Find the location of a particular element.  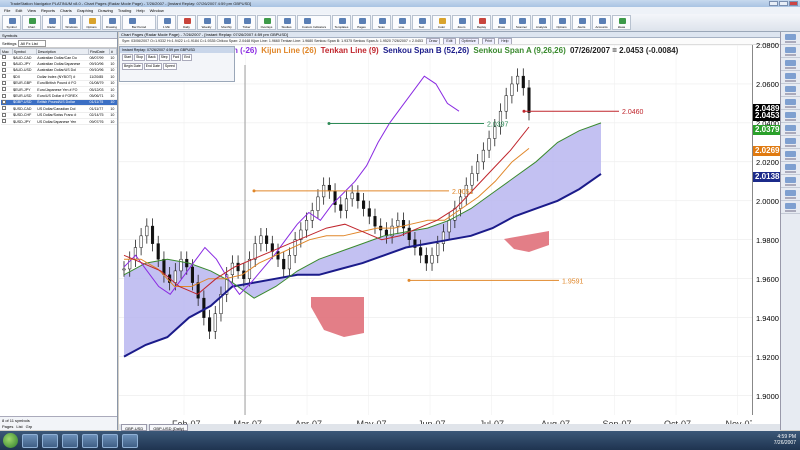

sidebar-tool-help-icon is located at coordinates (790, 207).